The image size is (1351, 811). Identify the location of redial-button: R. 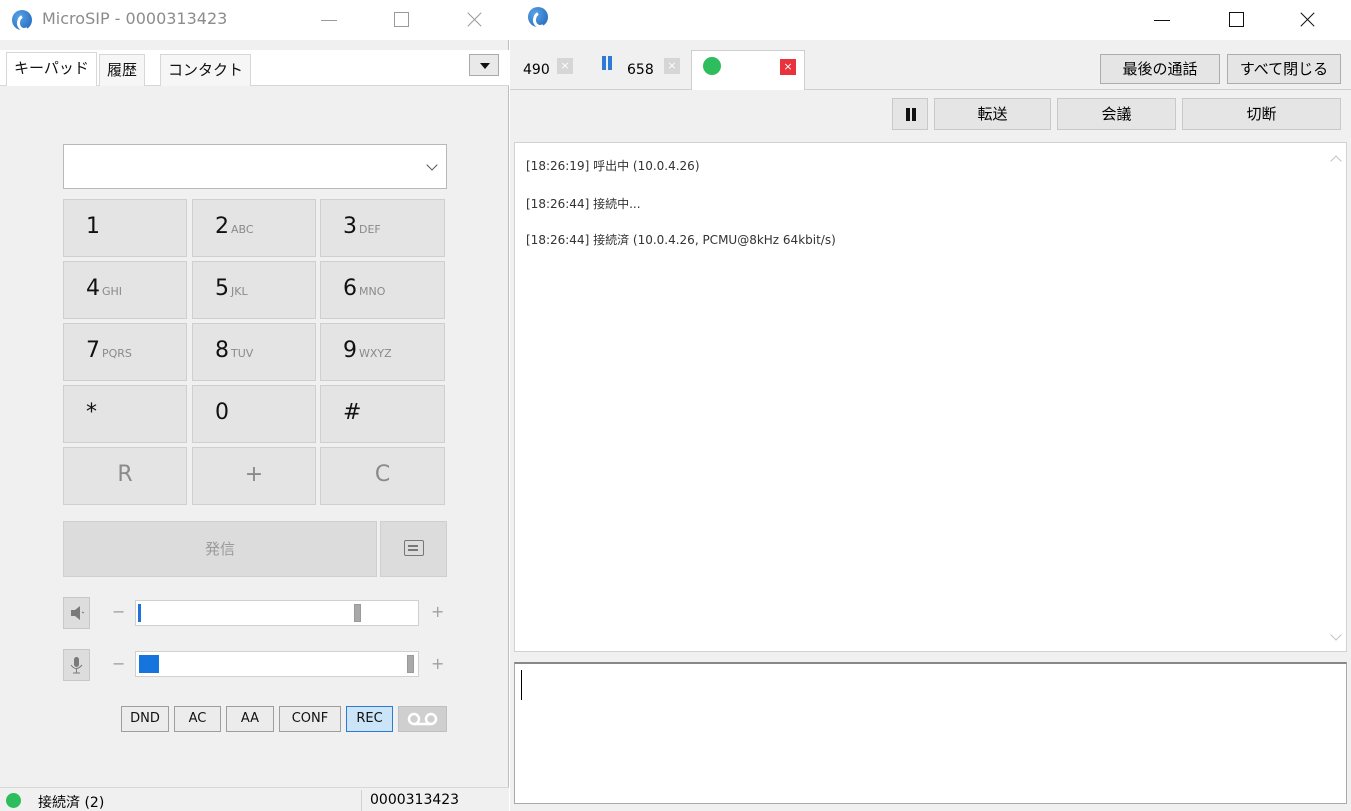
(125, 476).